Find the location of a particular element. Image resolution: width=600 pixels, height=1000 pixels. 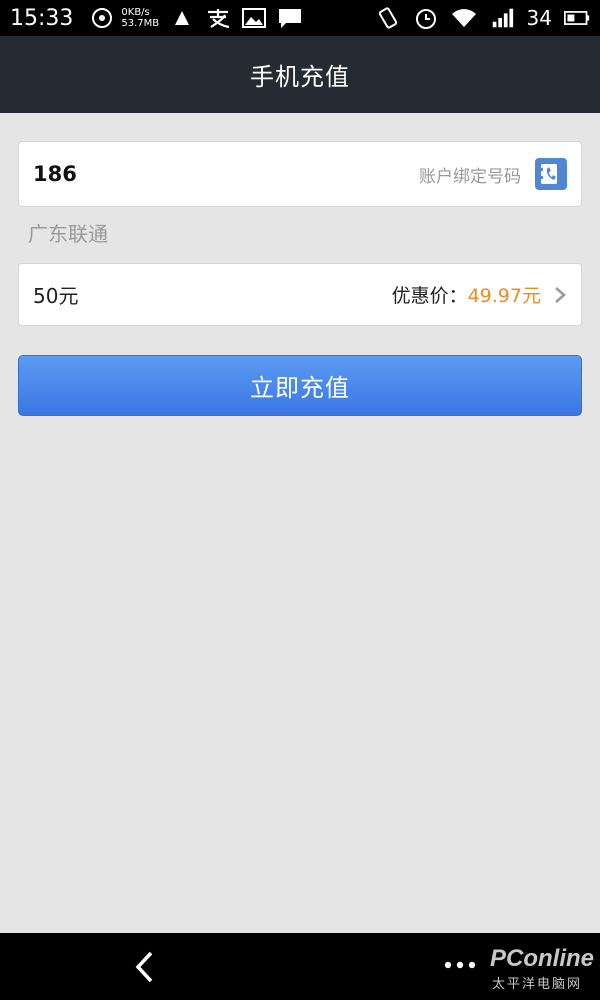

message-icon is located at coordinates (290, 18).